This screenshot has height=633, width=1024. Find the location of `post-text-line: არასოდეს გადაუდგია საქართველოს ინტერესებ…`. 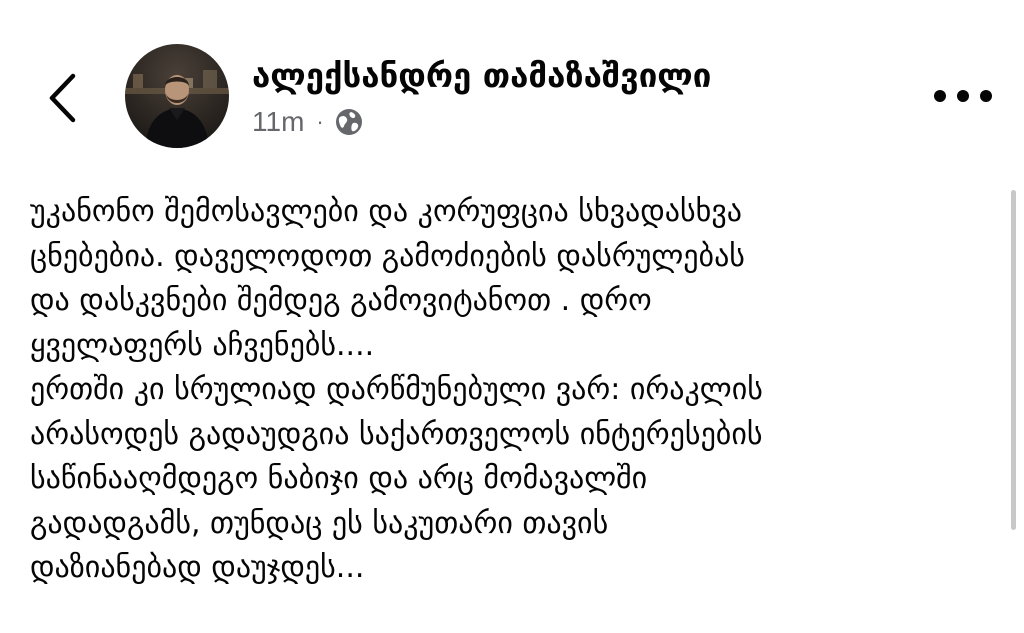

post-text-line: არასოდეს გადაუდგია საქართველოს ინტერესებ… is located at coordinates (396, 434).